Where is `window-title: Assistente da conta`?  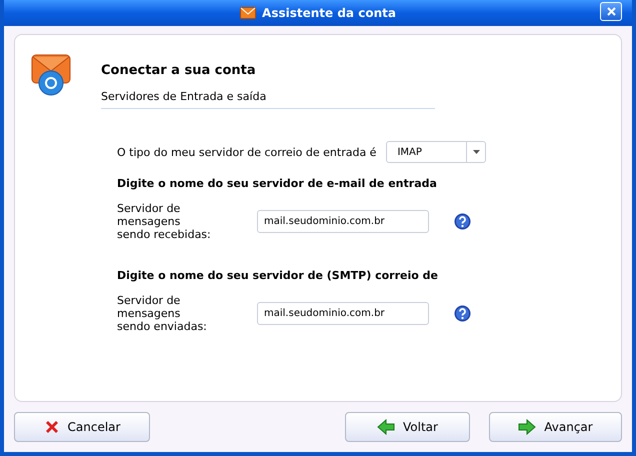
window-title: Assistente da conta is located at coordinates (329, 13).